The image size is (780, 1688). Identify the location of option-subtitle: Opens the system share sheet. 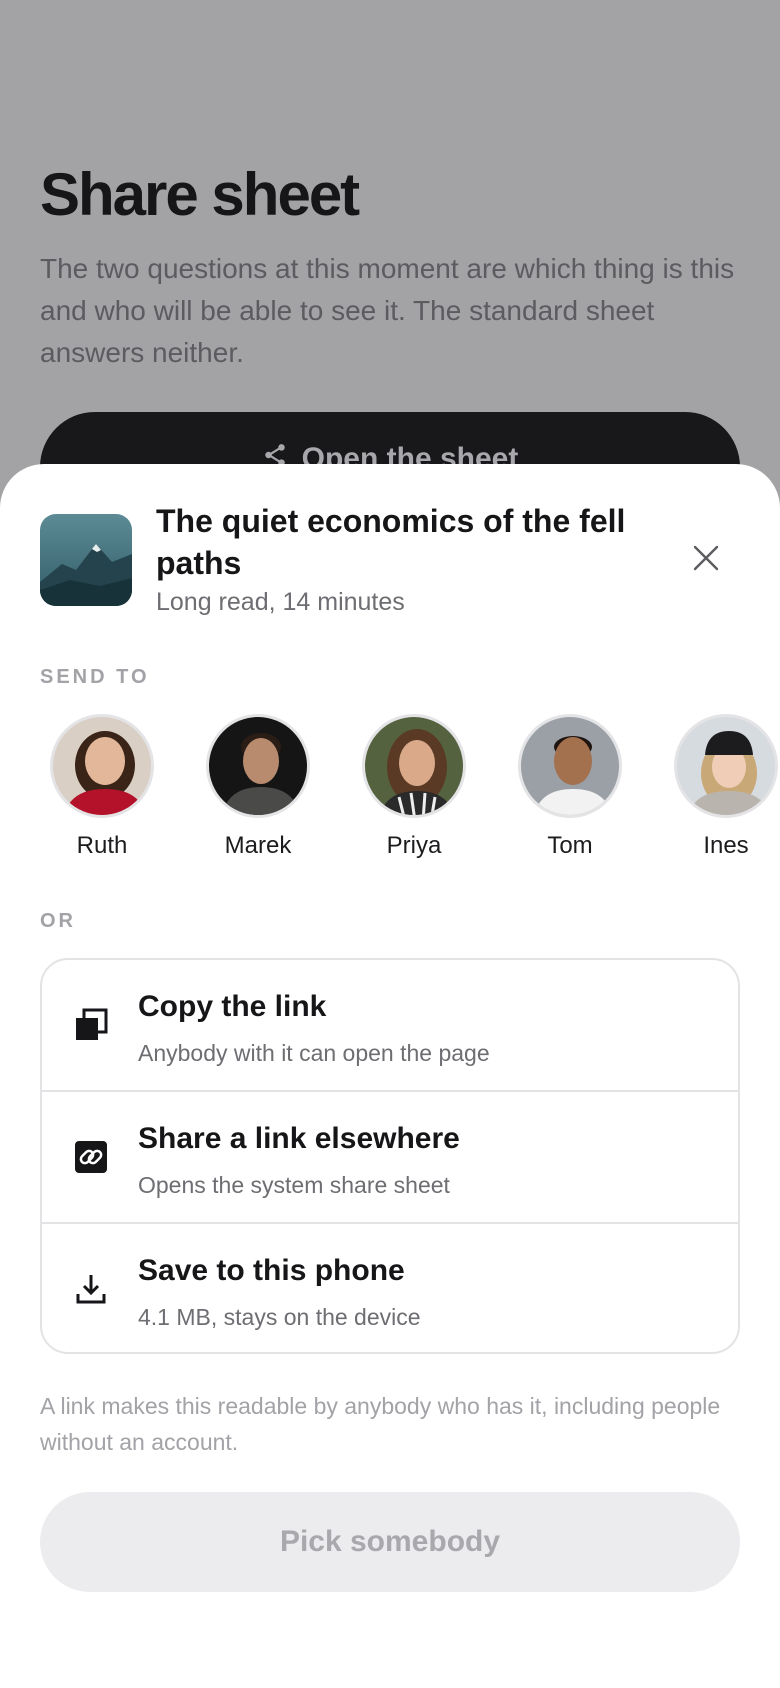
(294, 1185).